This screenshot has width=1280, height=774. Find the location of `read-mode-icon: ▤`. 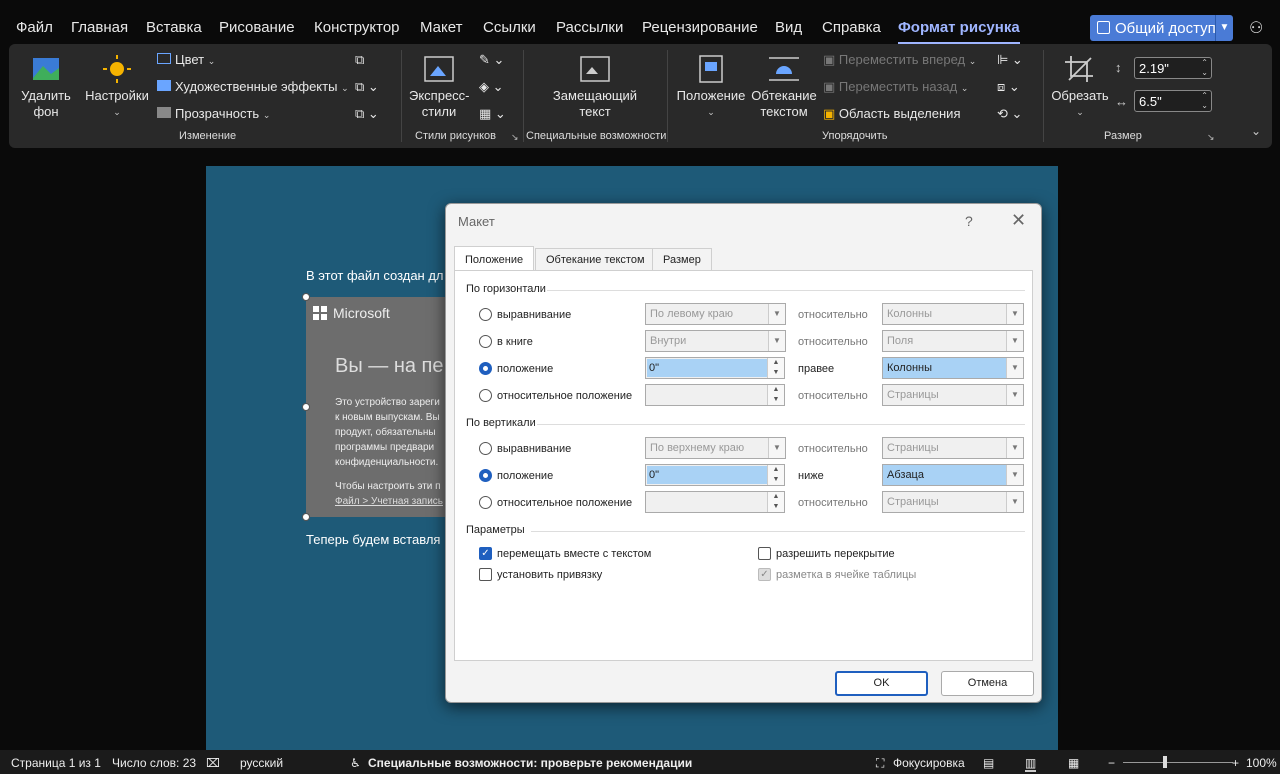

read-mode-icon: ▤ is located at coordinates (988, 763).